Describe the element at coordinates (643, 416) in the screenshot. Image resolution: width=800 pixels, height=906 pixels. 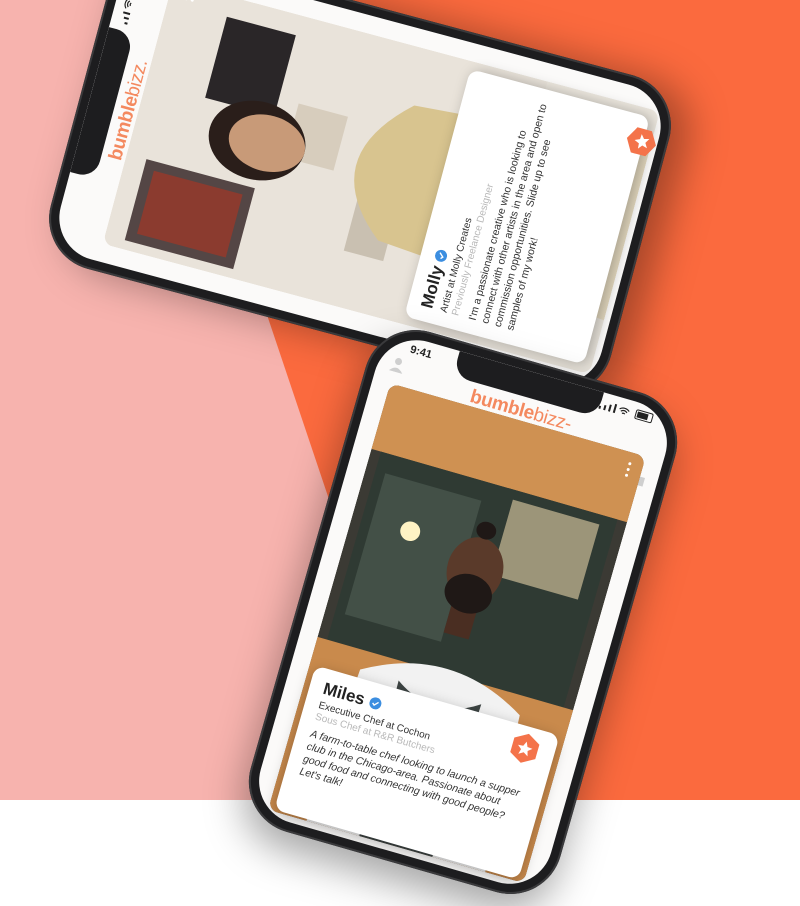
I see `battery-icon` at that location.